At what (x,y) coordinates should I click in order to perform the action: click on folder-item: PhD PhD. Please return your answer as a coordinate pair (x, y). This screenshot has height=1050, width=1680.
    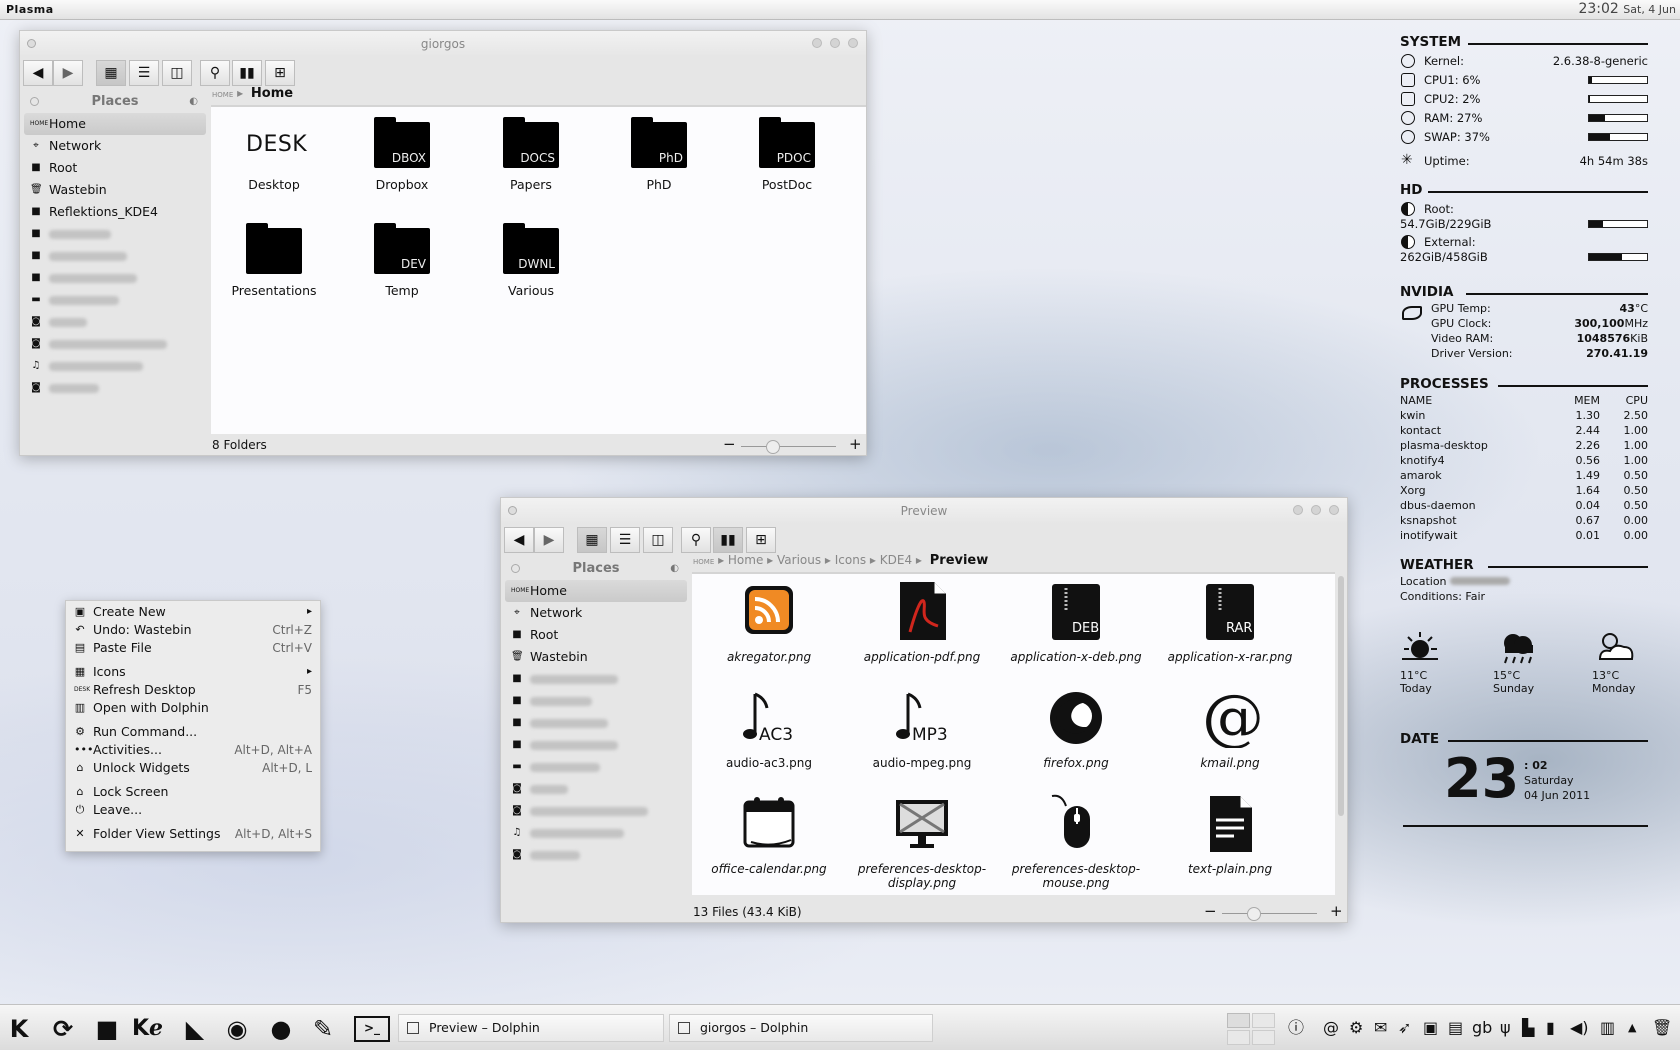
    Looking at the image, I should click on (659, 154).